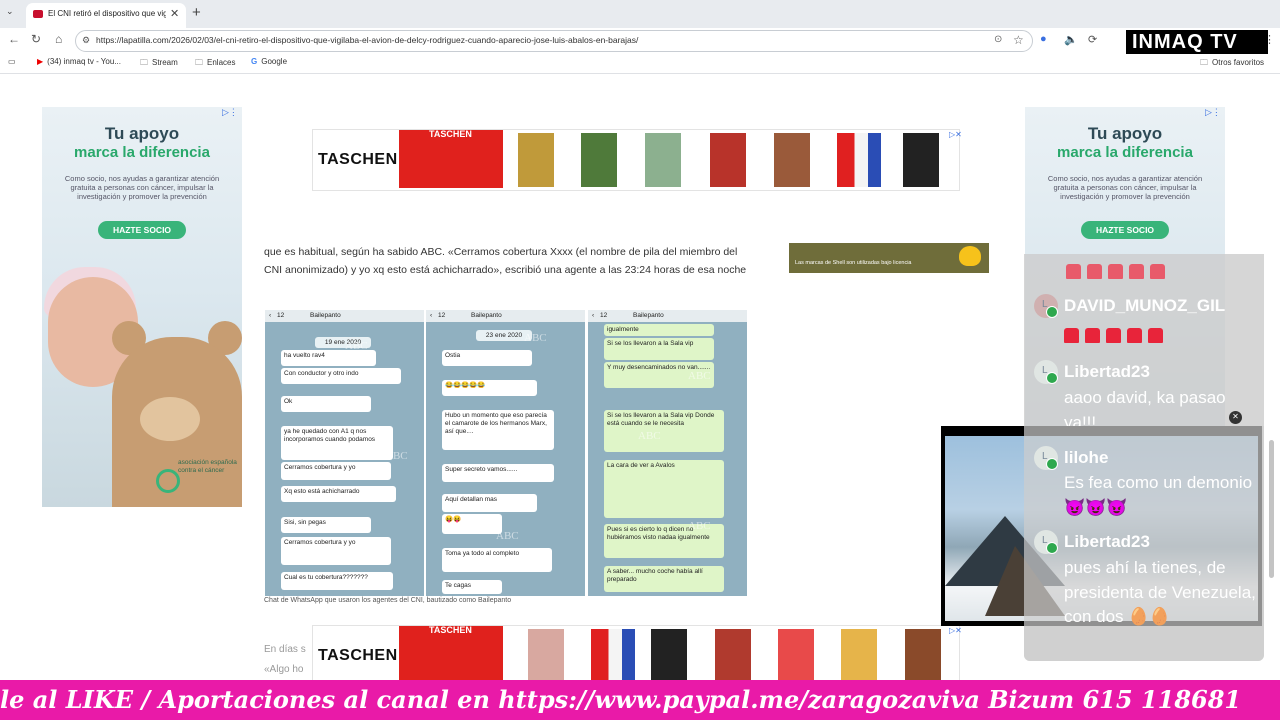 This screenshot has width=1280, height=720. What do you see at coordinates (14, 39) in the screenshot?
I see `back-icon: ←` at bounding box center [14, 39].